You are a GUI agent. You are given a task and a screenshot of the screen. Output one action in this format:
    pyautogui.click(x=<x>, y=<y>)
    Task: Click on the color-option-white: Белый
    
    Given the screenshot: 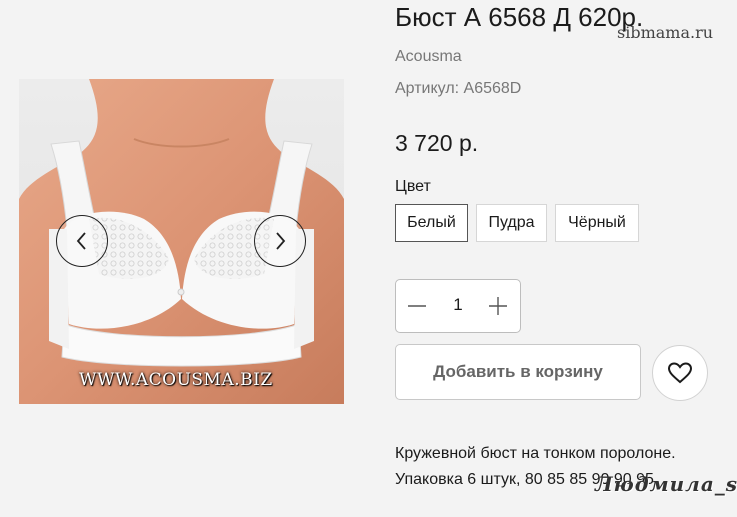 What is the action you would take?
    pyautogui.click(x=431, y=223)
    